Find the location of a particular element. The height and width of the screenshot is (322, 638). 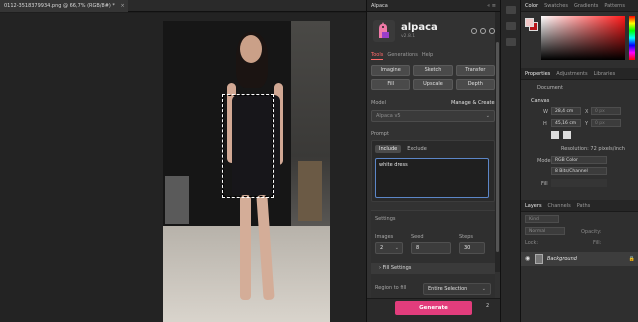

transfer-button: Transfer is located at coordinates (475, 70).